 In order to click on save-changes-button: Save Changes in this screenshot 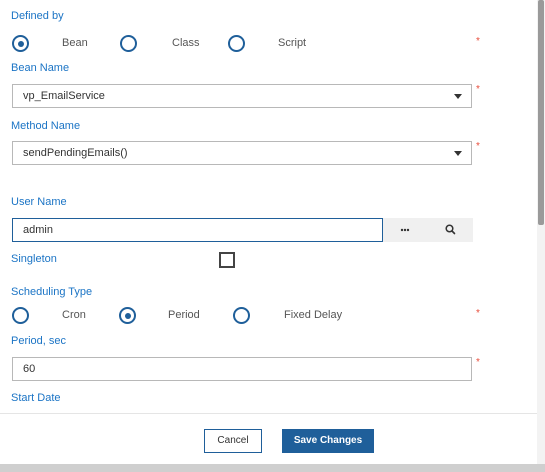, I will do `click(328, 441)`.